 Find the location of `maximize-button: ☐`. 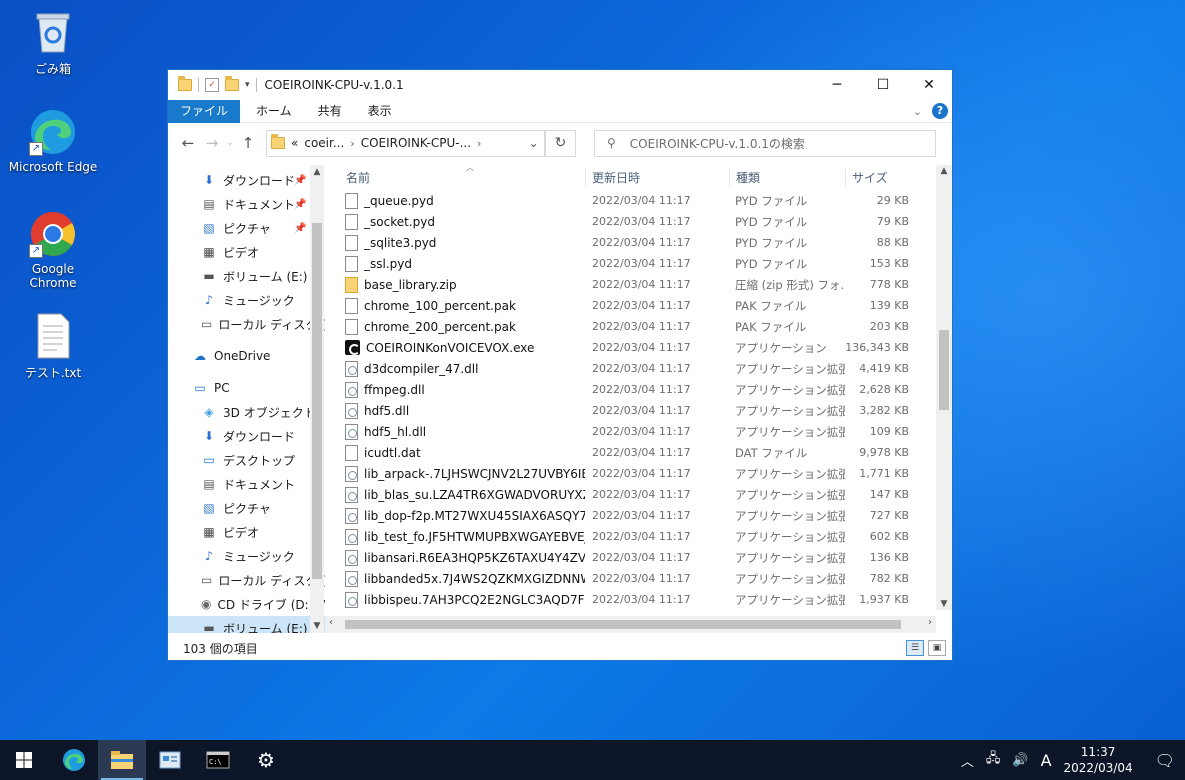

maximize-button: ☐ is located at coordinates (883, 85).